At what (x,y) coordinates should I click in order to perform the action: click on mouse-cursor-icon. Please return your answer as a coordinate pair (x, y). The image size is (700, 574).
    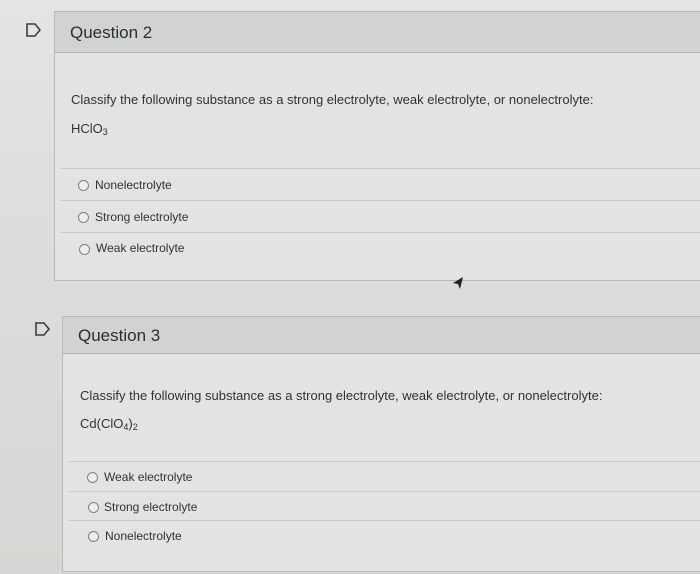
    Looking at the image, I should click on (458, 283).